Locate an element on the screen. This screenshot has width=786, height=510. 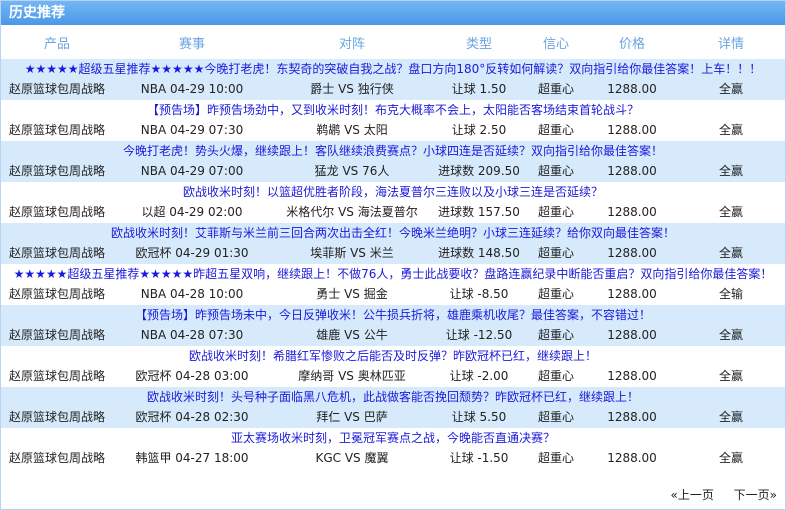
cell-type: 让球 -1.50 is located at coordinates (479, 458).